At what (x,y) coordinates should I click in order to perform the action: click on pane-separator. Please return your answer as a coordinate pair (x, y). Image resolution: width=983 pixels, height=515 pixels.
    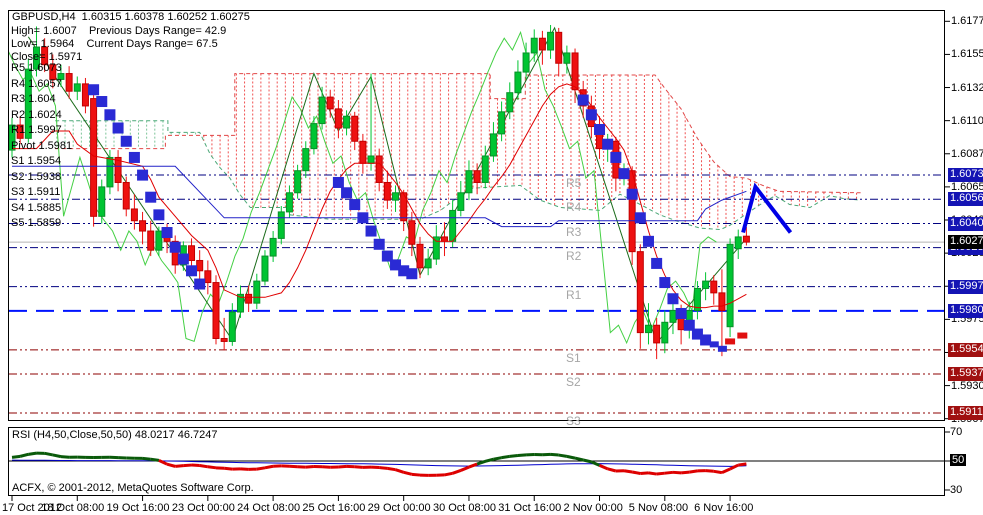
    Looking at the image, I should click on (476, 424).